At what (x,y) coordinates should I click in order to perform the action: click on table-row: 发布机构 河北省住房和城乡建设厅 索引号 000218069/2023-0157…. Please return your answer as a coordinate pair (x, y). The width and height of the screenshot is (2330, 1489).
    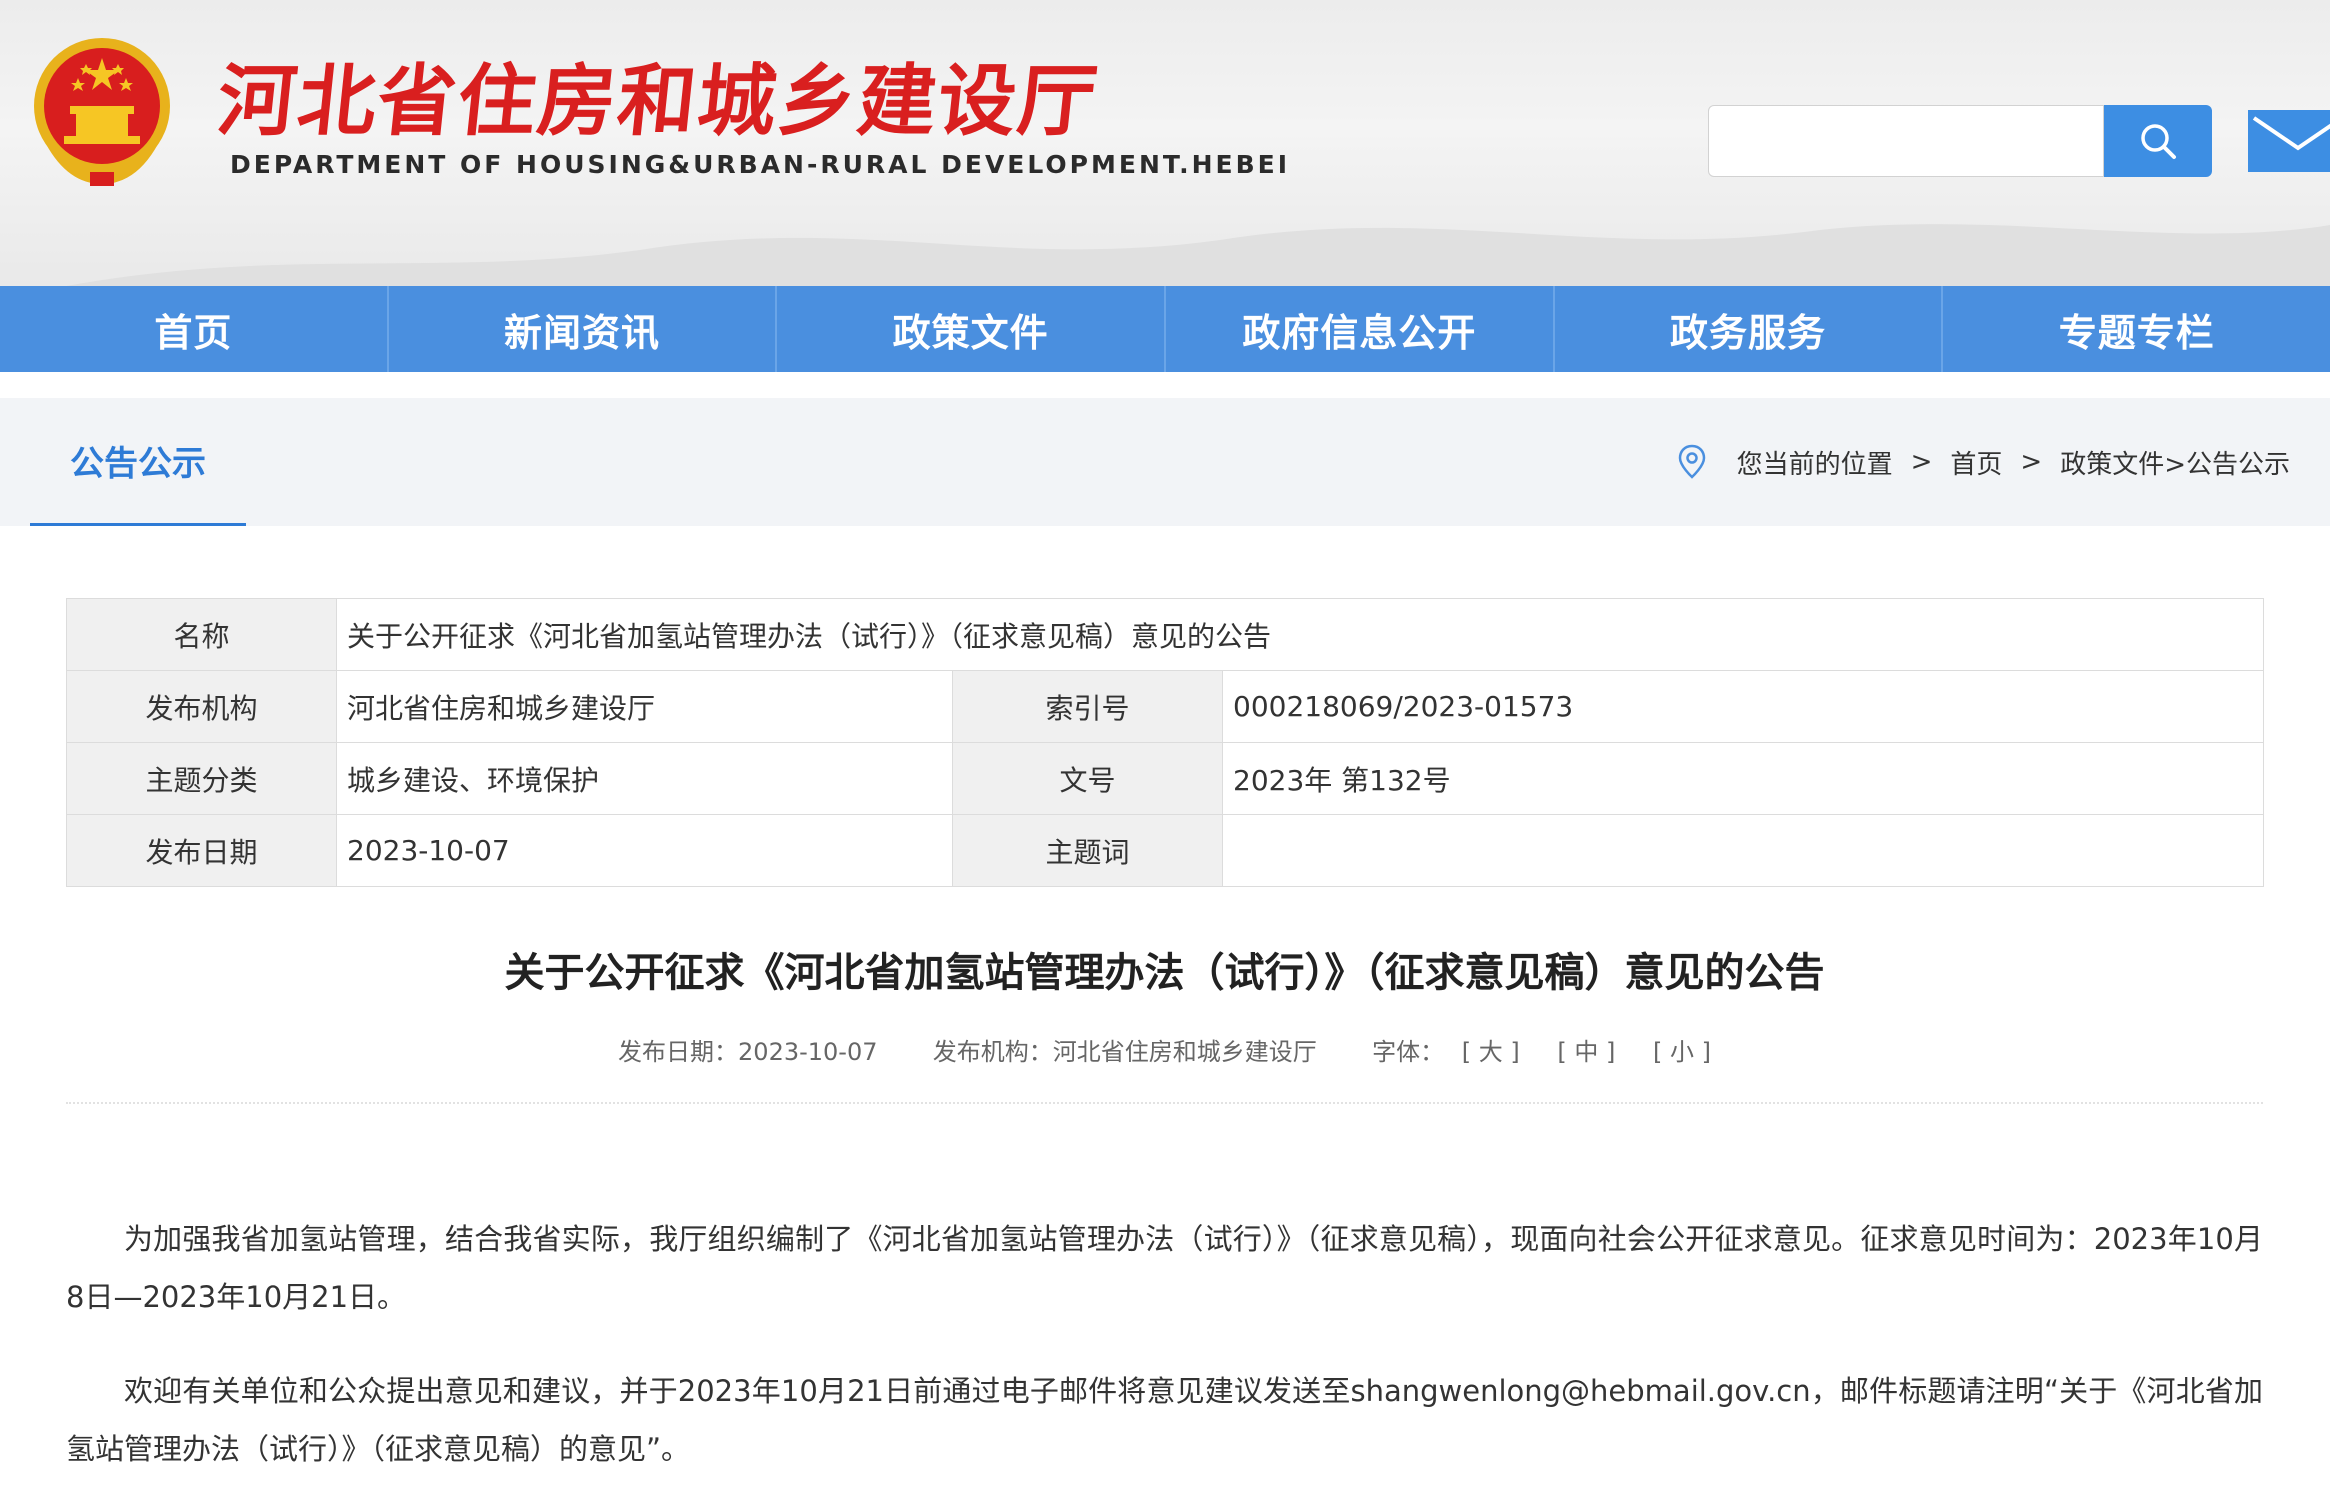
    Looking at the image, I should click on (1165, 706).